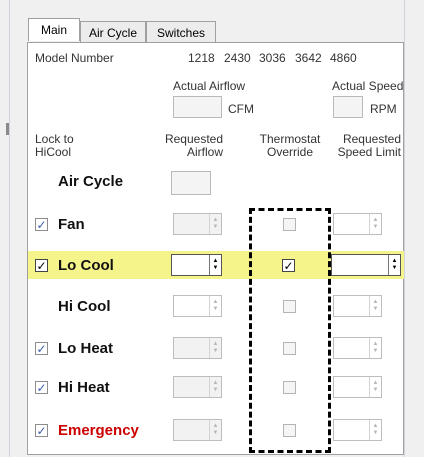 The height and width of the screenshot is (457, 424). Describe the element at coordinates (383, 109) in the screenshot. I see `rpm-unit: RPM` at that location.